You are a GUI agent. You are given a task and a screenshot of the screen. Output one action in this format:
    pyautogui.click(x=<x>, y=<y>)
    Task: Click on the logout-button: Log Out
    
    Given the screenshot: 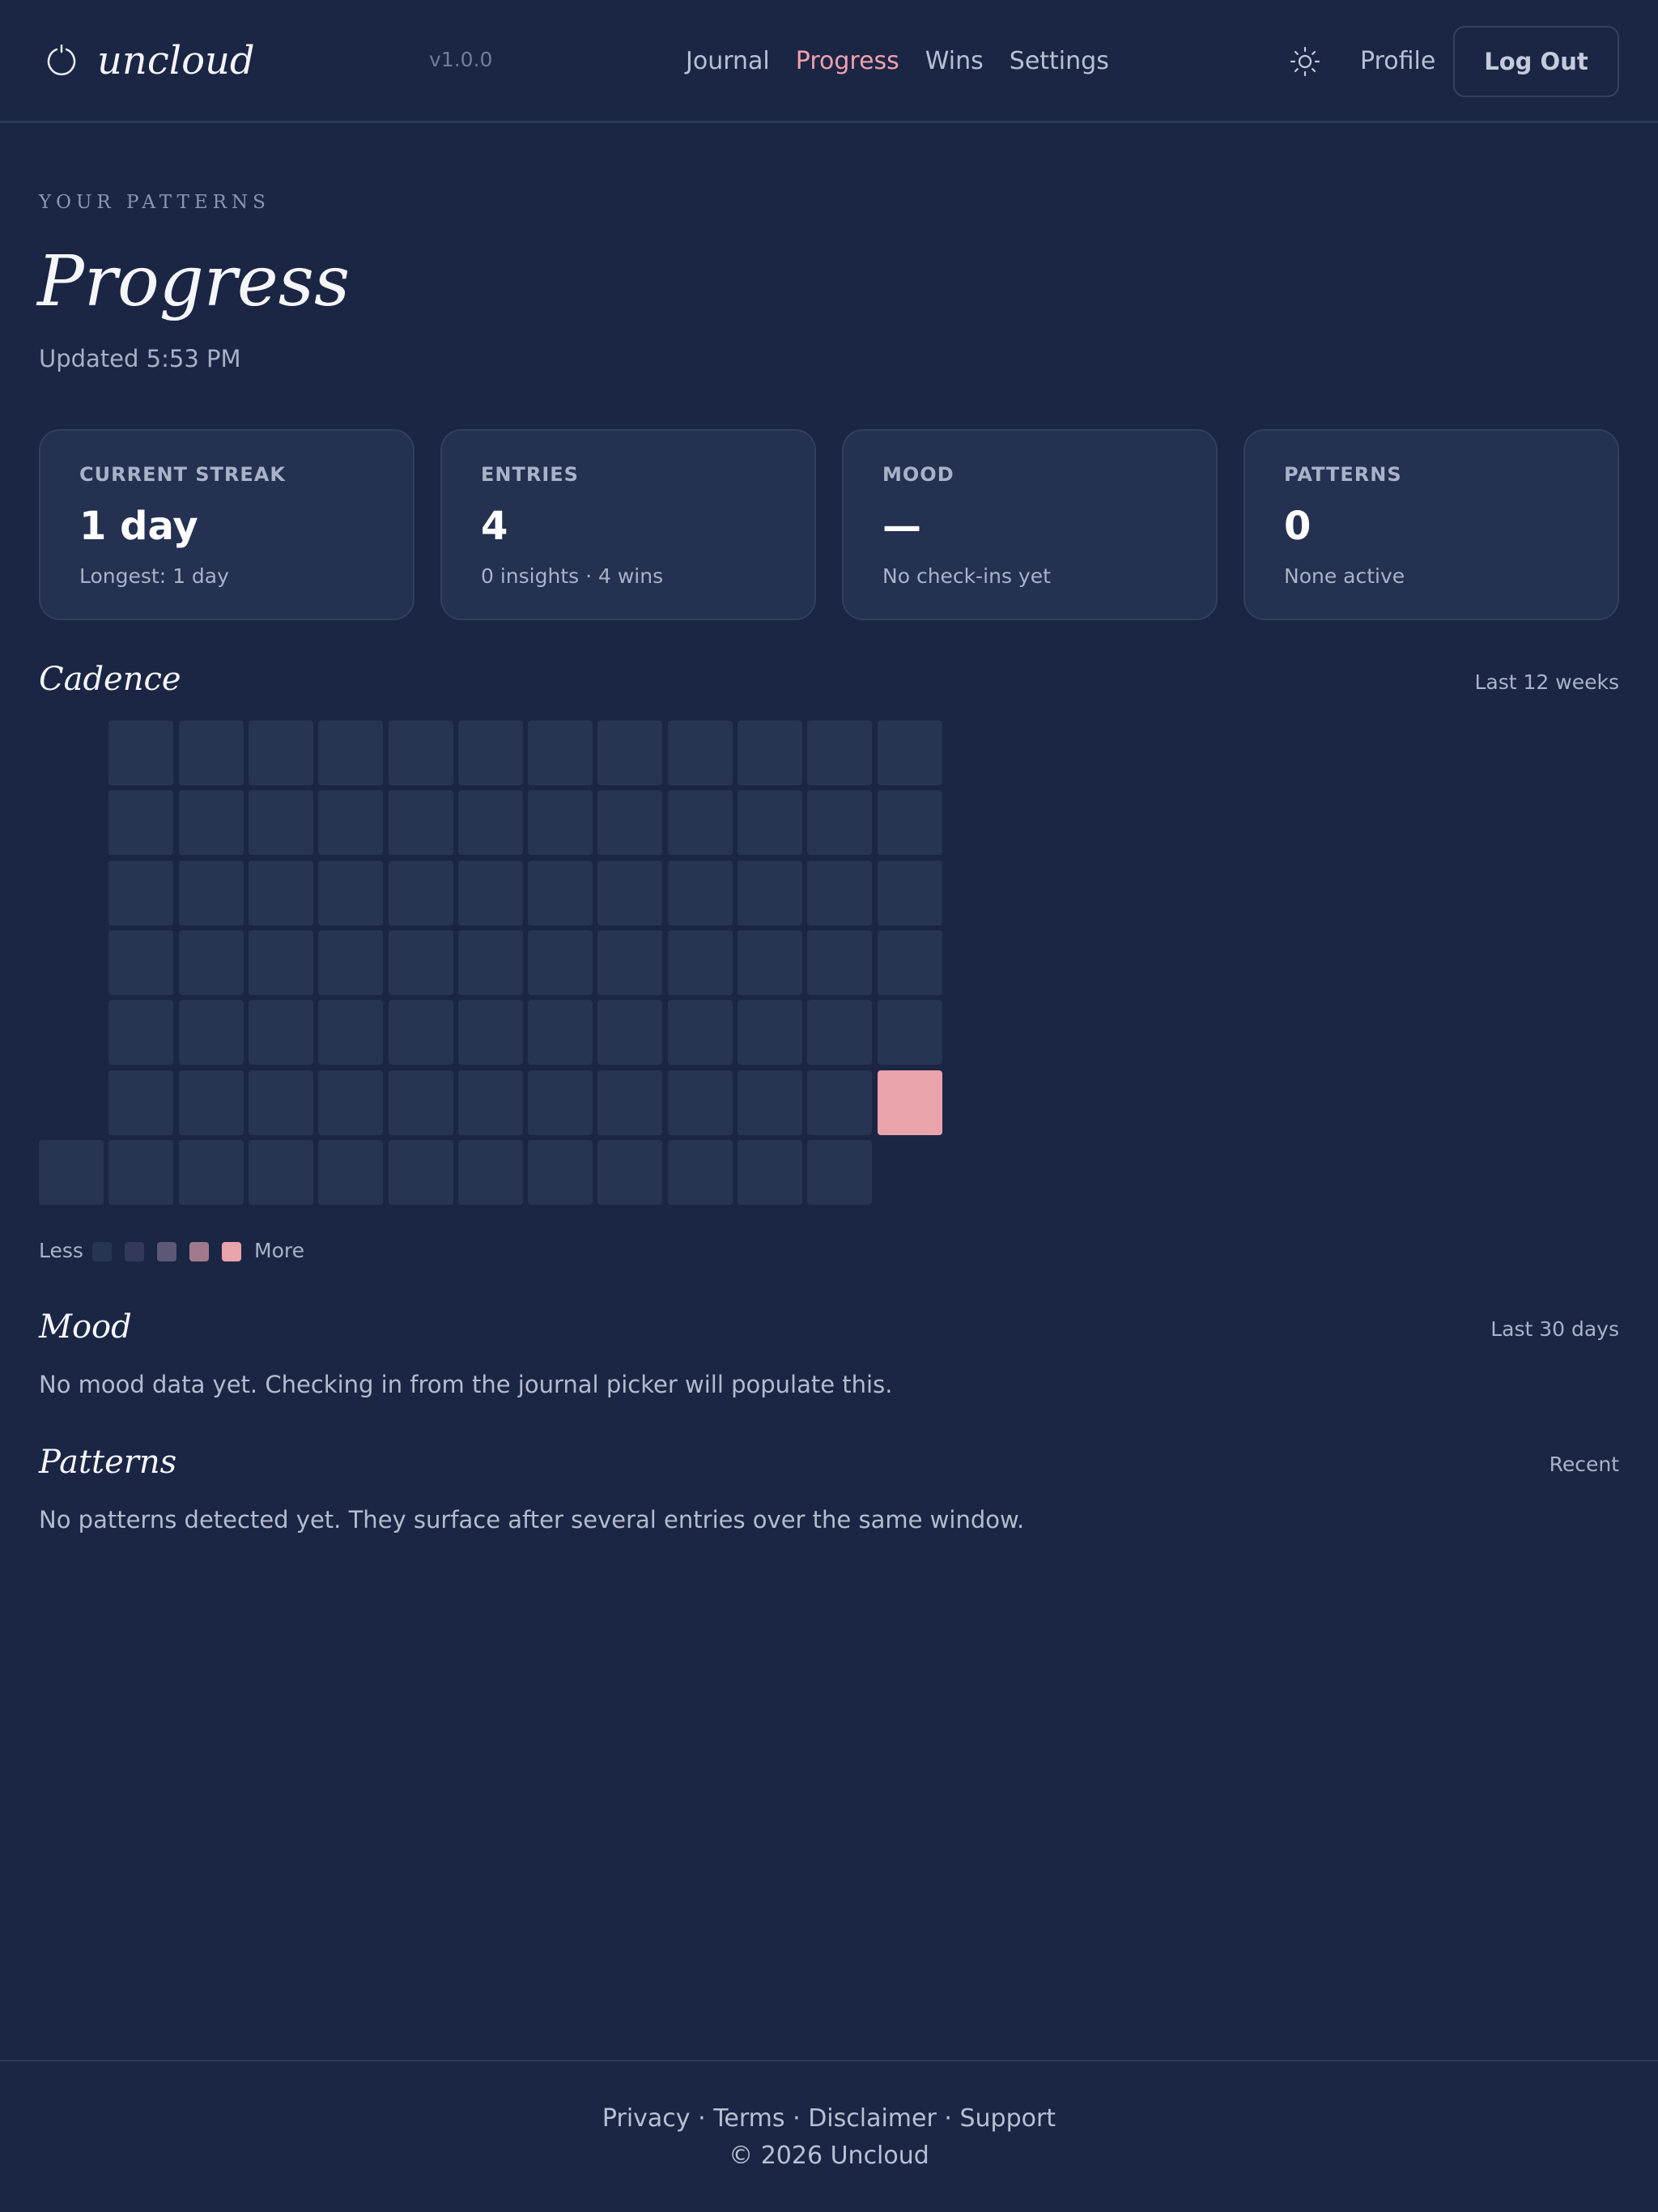 What is the action you would take?
    pyautogui.click(x=1536, y=62)
    